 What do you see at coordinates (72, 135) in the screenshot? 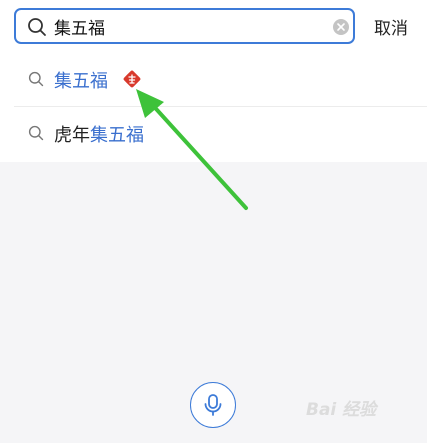
I see `suggestion-prefix: 虎年` at bounding box center [72, 135].